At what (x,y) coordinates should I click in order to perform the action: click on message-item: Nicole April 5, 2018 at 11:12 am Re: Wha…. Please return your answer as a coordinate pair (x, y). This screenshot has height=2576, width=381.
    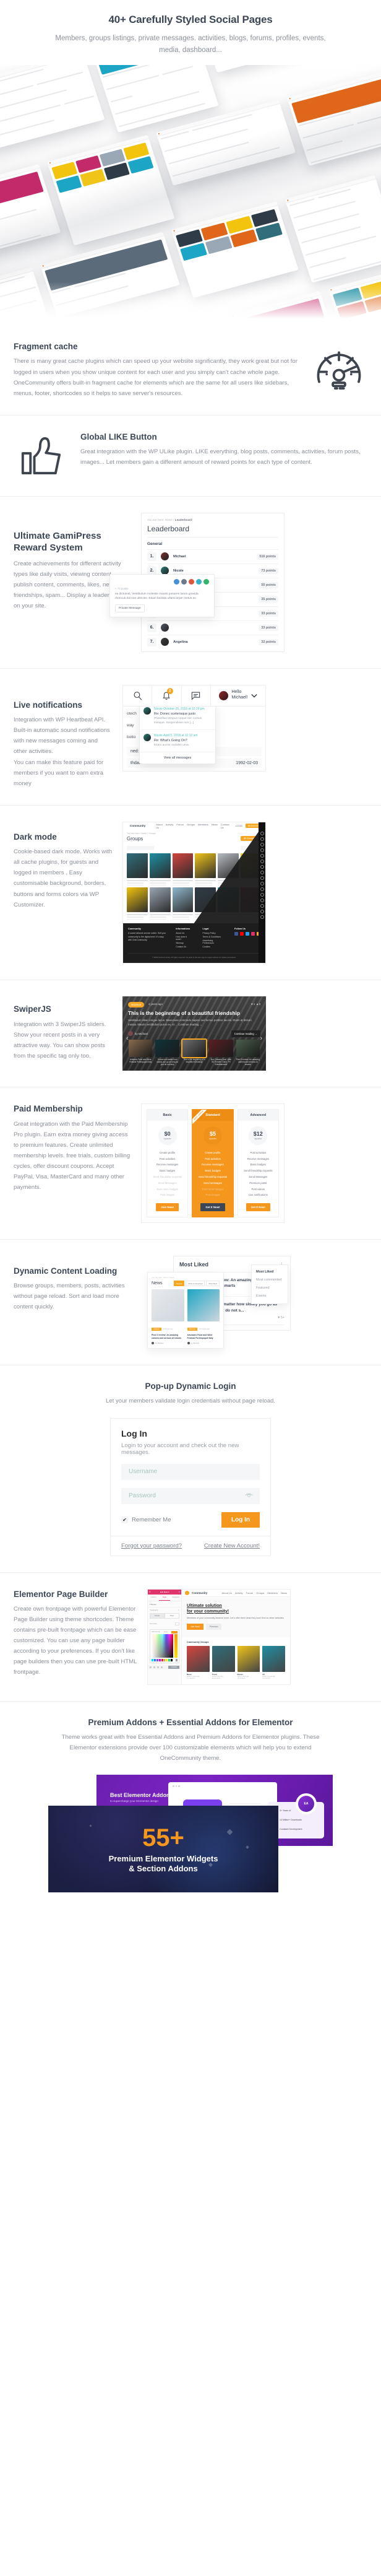
    Looking at the image, I should click on (178, 741).